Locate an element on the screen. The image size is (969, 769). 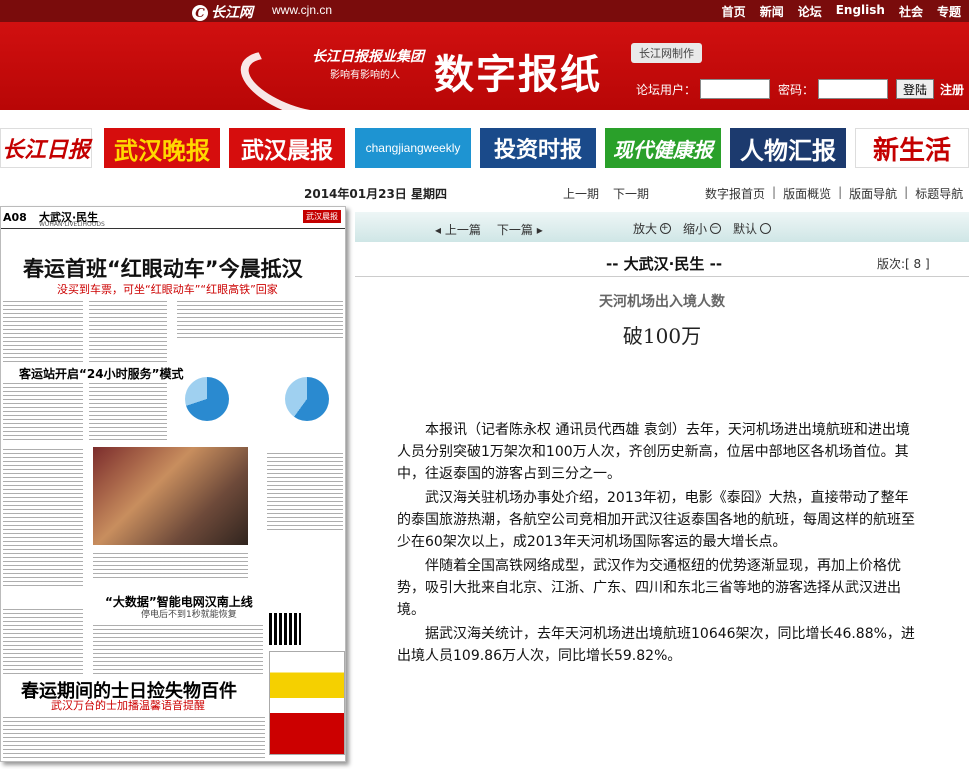
next-article-label: 下一篇 is located at coordinates (514, 230).